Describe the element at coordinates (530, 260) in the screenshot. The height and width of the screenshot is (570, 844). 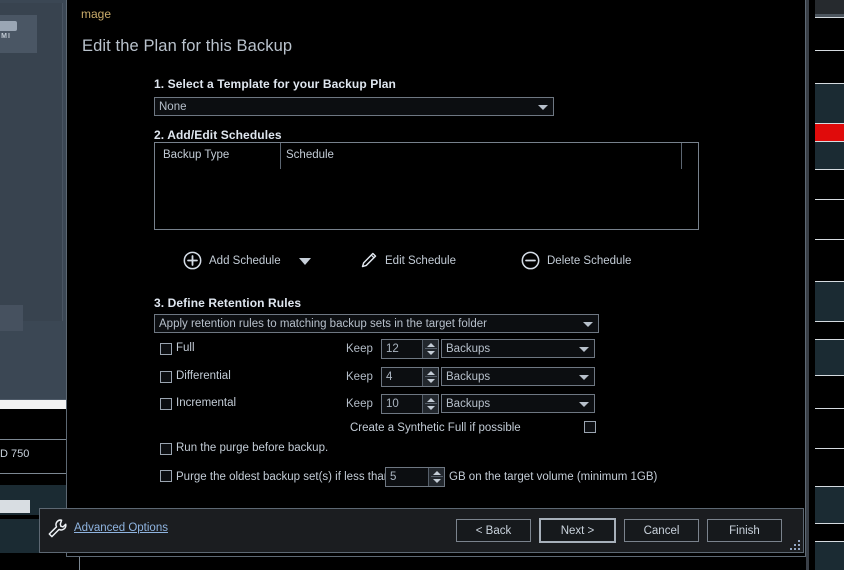
I see `minus-circle-icon` at that location.